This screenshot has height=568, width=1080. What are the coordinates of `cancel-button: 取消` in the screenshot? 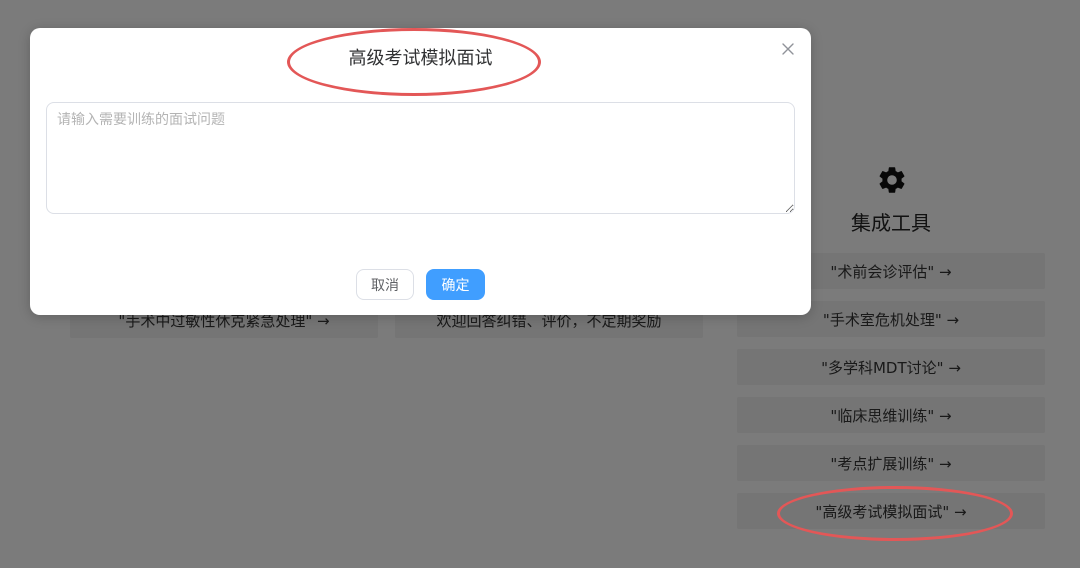 It's located at (385, 284).